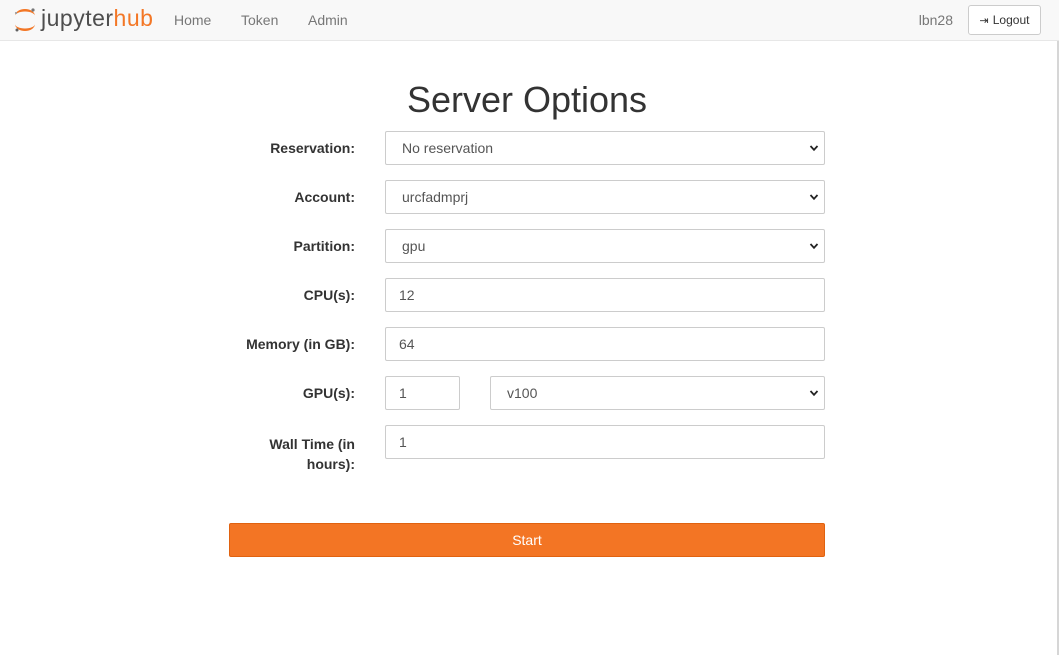 The height and width of the screenshot is (655, 1059). I want to click on brand-text: jupyterhub, so click(97, 17).